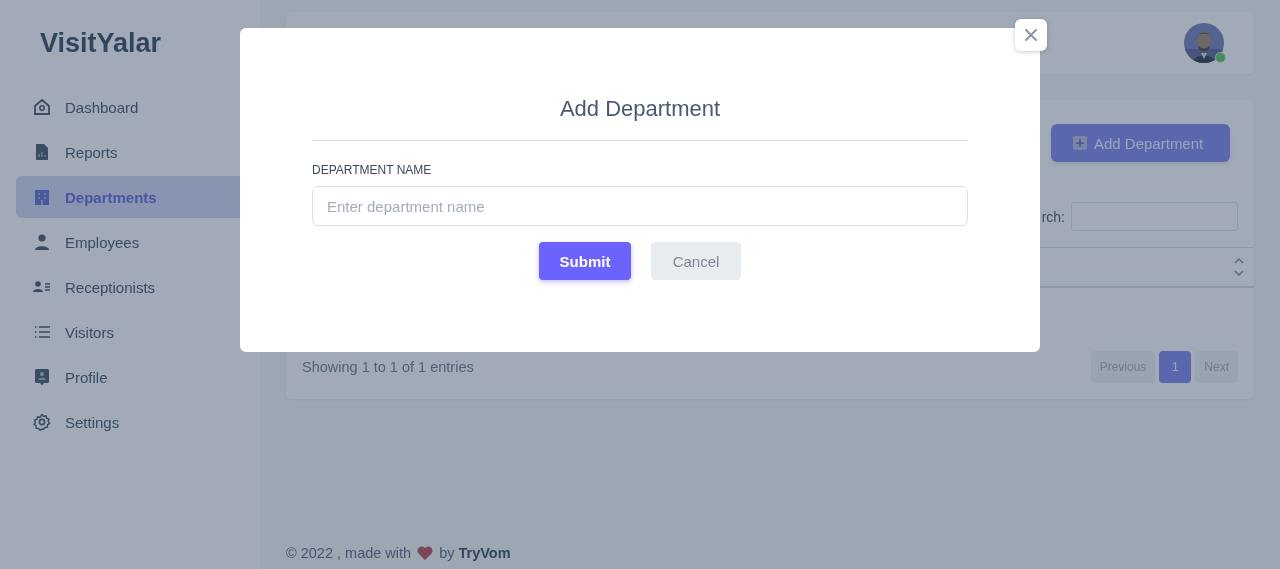 The width and height of the screenshot is (1280, 569). Describe the element at coordinates (42, 332) in the screenshot. I see `list-icon` at that location.